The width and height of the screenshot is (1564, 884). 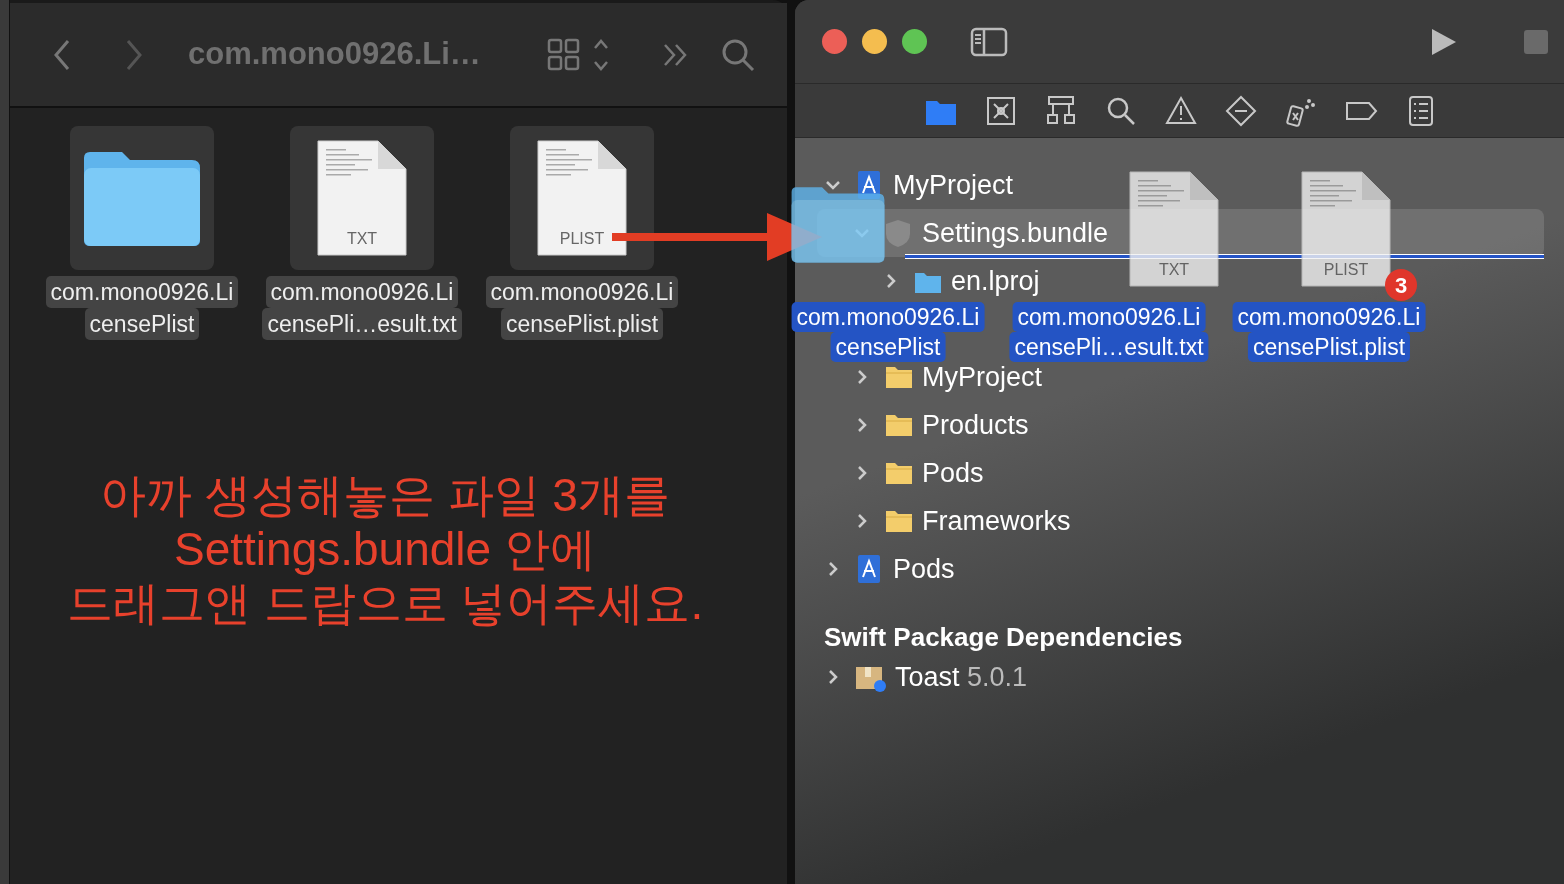 I want to click on tree-item-label: en.lproj, so click(x=995, y=281).